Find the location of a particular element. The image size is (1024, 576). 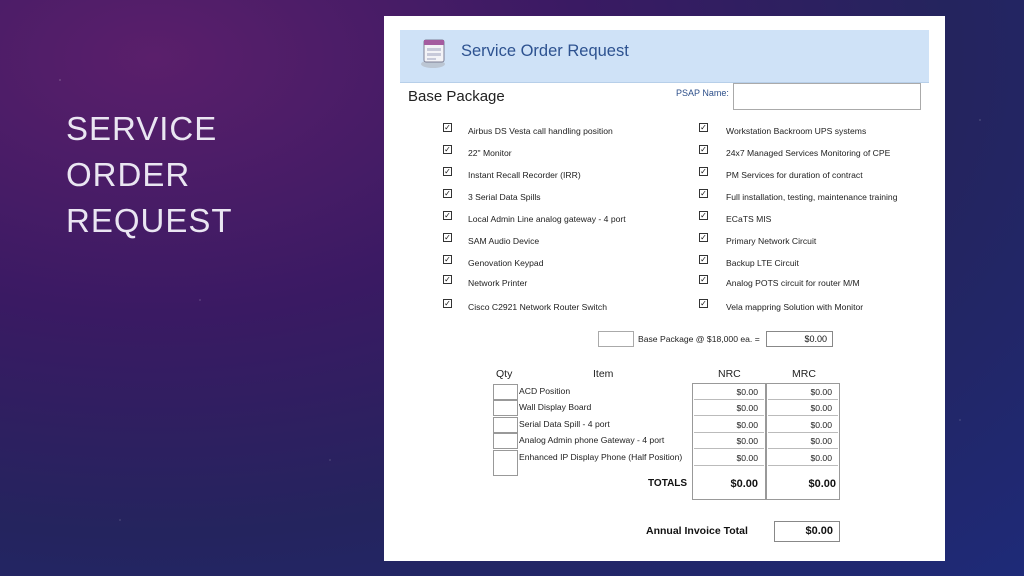

checklist-item-label: Instant Recall Recorder (IRR) is located at coordinates (524, 175).